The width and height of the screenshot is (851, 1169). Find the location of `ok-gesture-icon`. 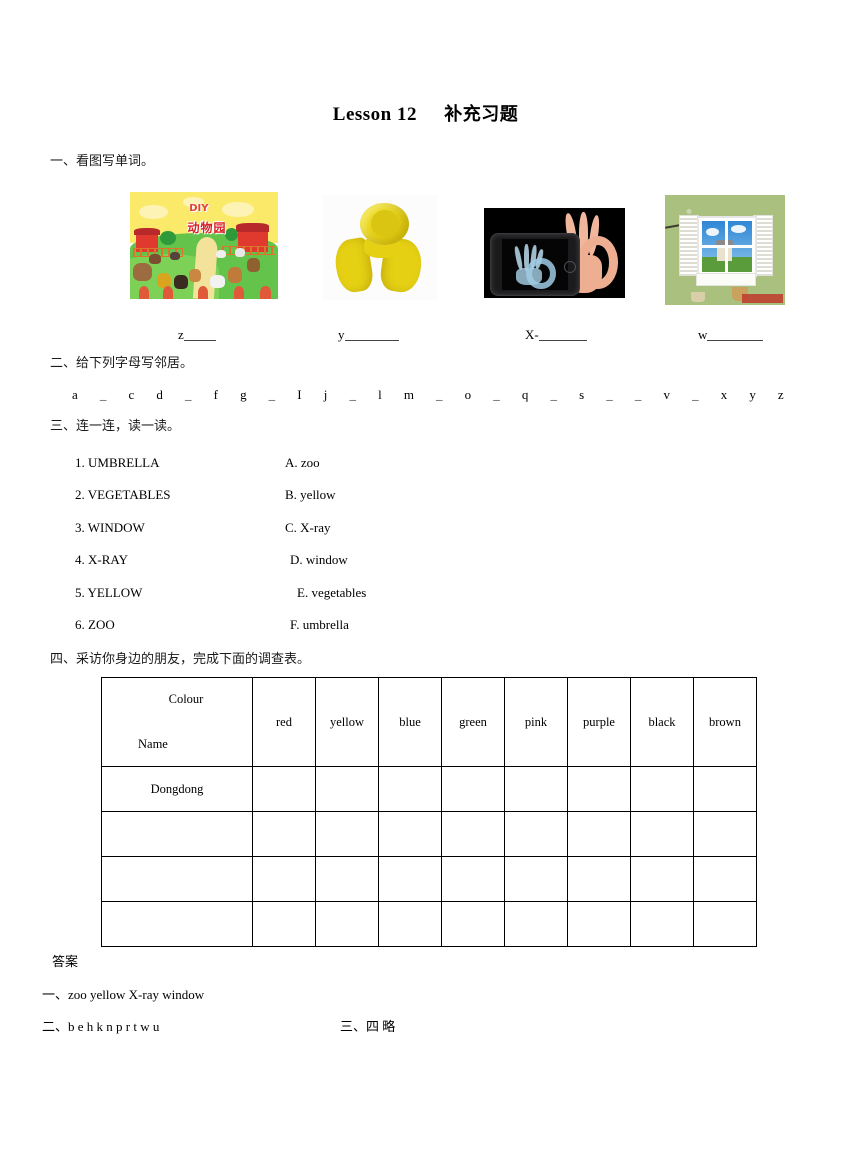

ok-gesture-icon is located at coordinates (598, 263).